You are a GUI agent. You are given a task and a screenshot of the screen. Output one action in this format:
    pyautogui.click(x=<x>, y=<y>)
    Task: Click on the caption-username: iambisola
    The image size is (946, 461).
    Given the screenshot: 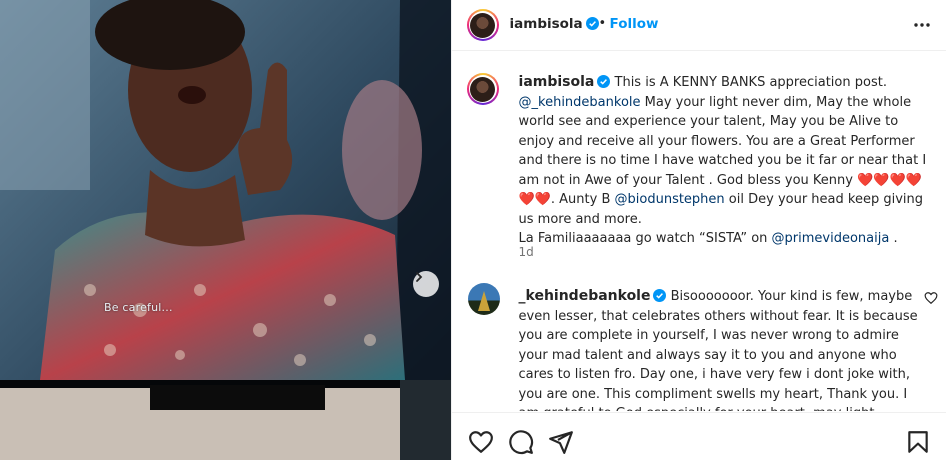 What is the action you would take?
    pyautogui.click(x=557, y=82)
    